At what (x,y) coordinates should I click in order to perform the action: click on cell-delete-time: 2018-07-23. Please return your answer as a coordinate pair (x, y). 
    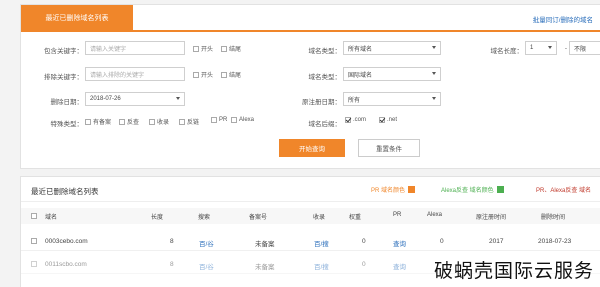
    Looking at the image, I should click on (555, 241).